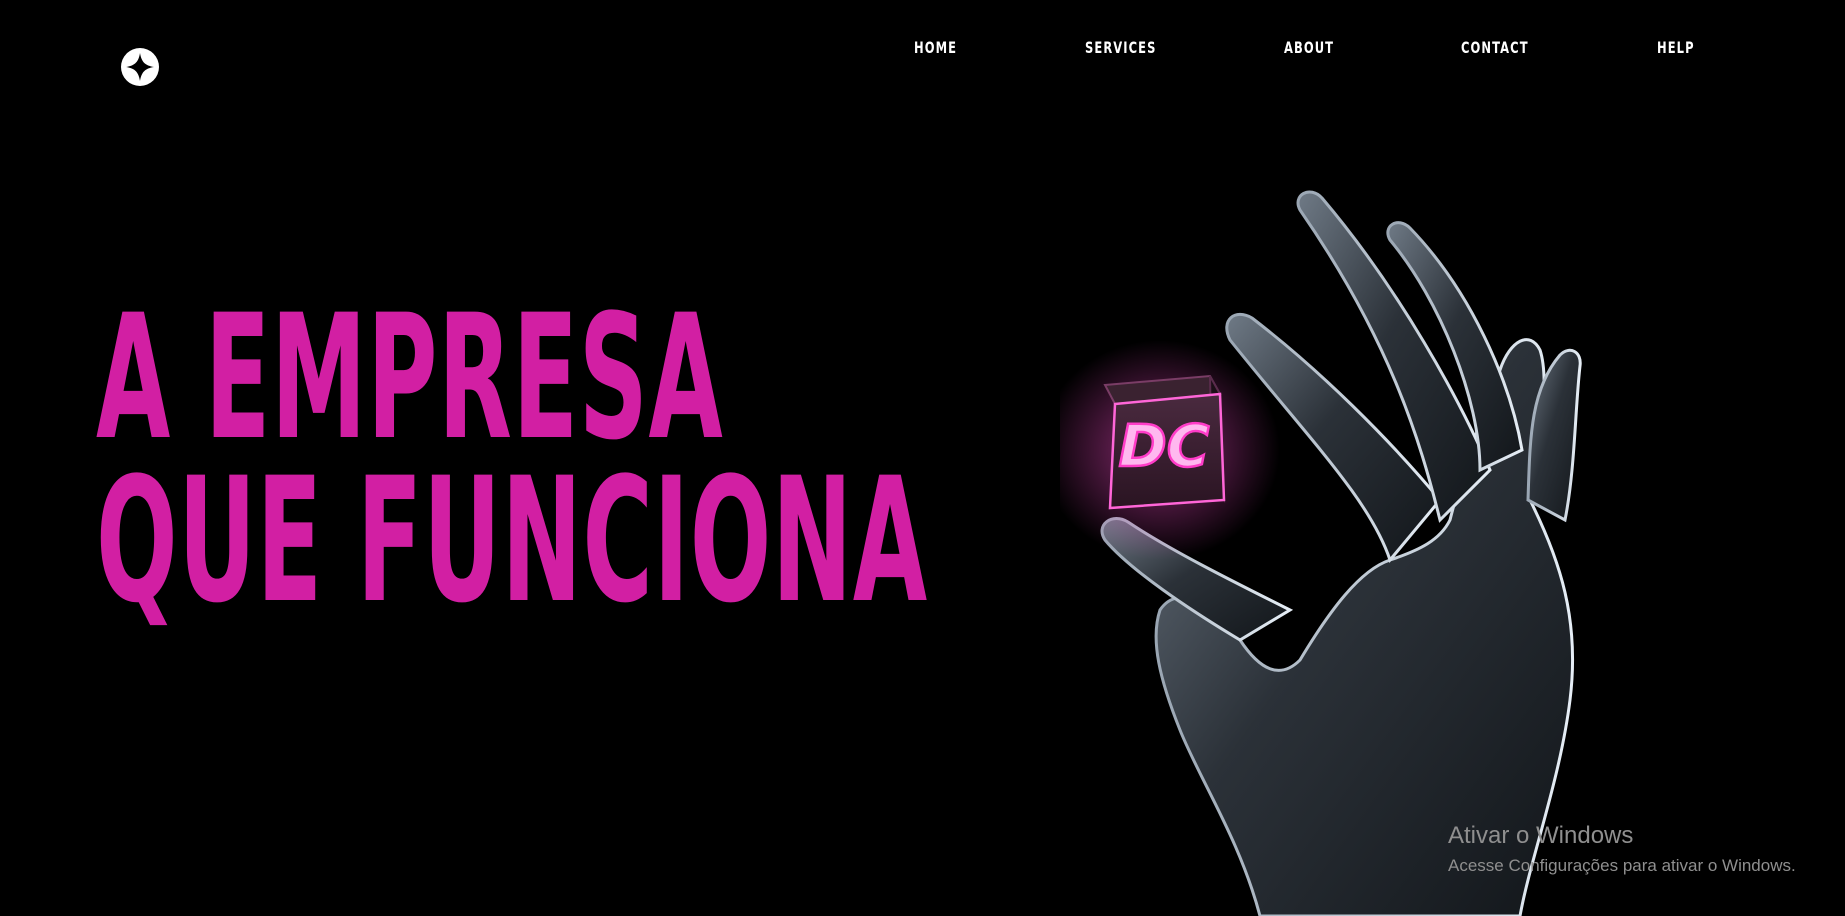 This screenshot has width=1845, height=916. Describe the element at coordinates (1541, 835) in the screenshot. I see `windows-activation-title: Ativar o Windows` at that location.